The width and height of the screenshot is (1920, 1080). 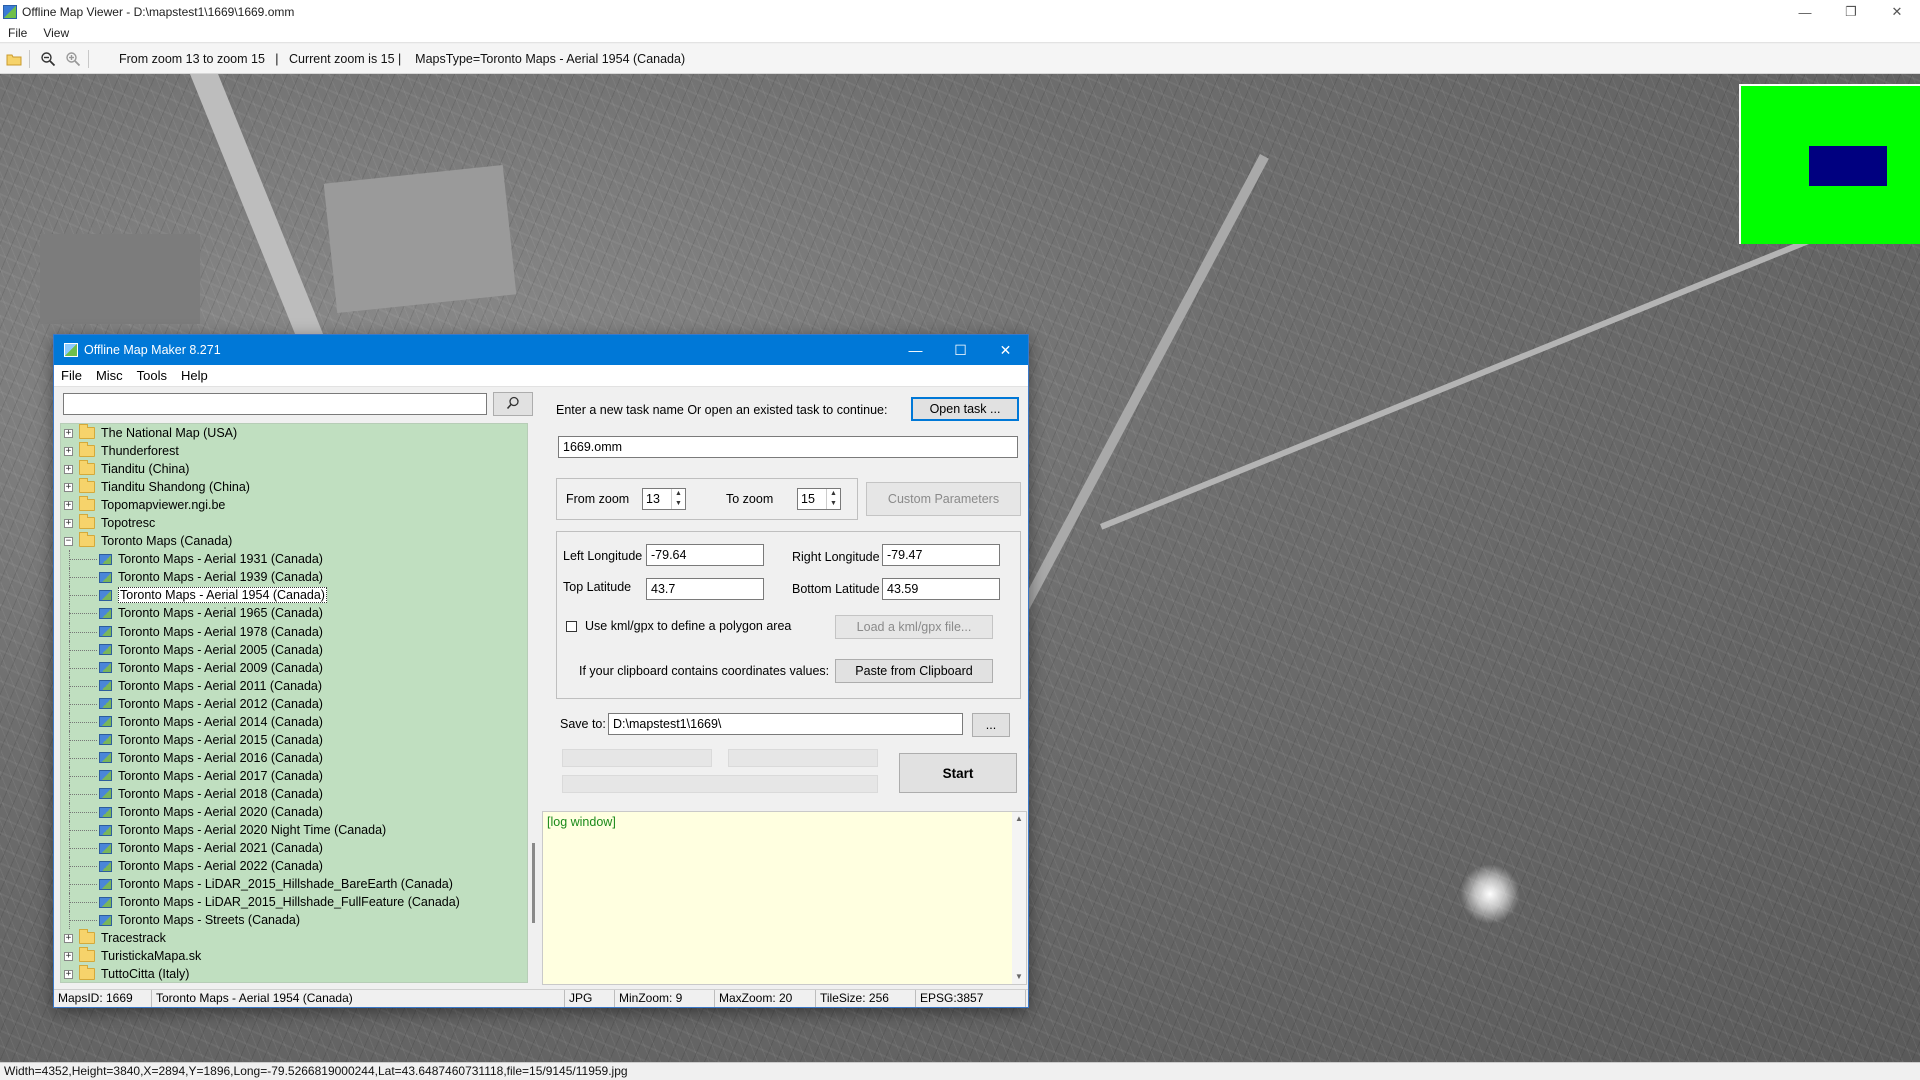 What do you see at coordinates (294, 938) in the screenshot?
I see `tree-item: + Tracestrack` at bounding box center [294, 938].